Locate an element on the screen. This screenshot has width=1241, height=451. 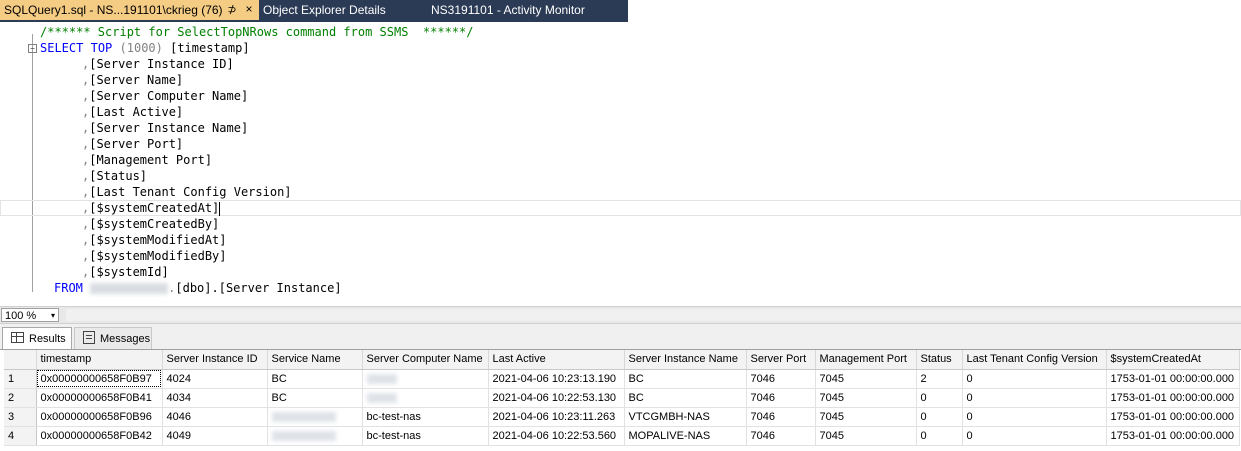
row-number: 1 is located at coordinates (20, 379).